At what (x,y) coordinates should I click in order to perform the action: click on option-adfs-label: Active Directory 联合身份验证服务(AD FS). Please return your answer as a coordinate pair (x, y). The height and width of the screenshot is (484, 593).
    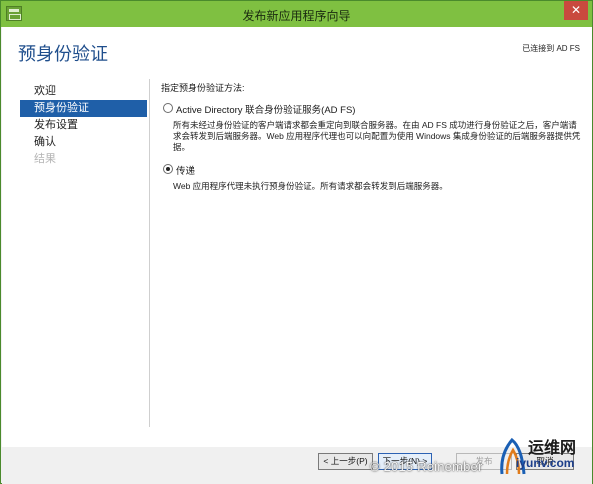
    Looking at the image, I should click on (265, 109).